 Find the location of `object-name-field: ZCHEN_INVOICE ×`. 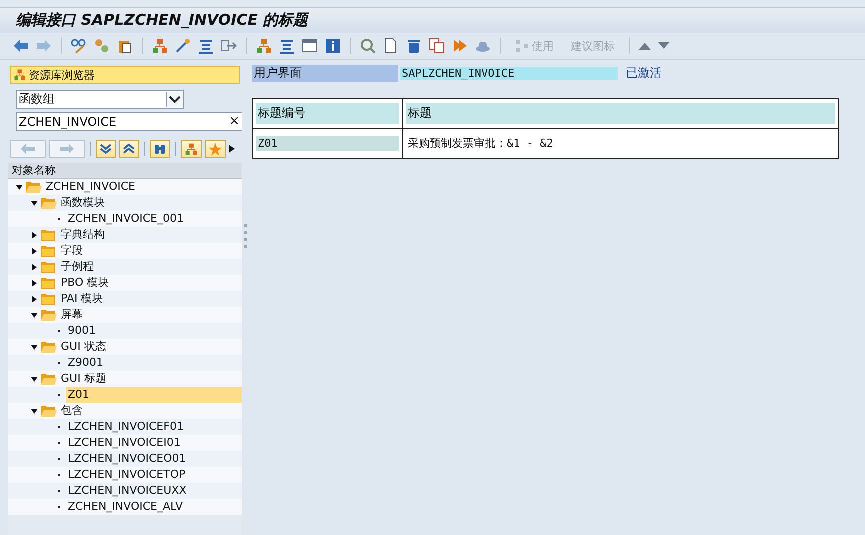

object-name-field: ZCHEN_INVOICE × is located at coordinates (129, 121).